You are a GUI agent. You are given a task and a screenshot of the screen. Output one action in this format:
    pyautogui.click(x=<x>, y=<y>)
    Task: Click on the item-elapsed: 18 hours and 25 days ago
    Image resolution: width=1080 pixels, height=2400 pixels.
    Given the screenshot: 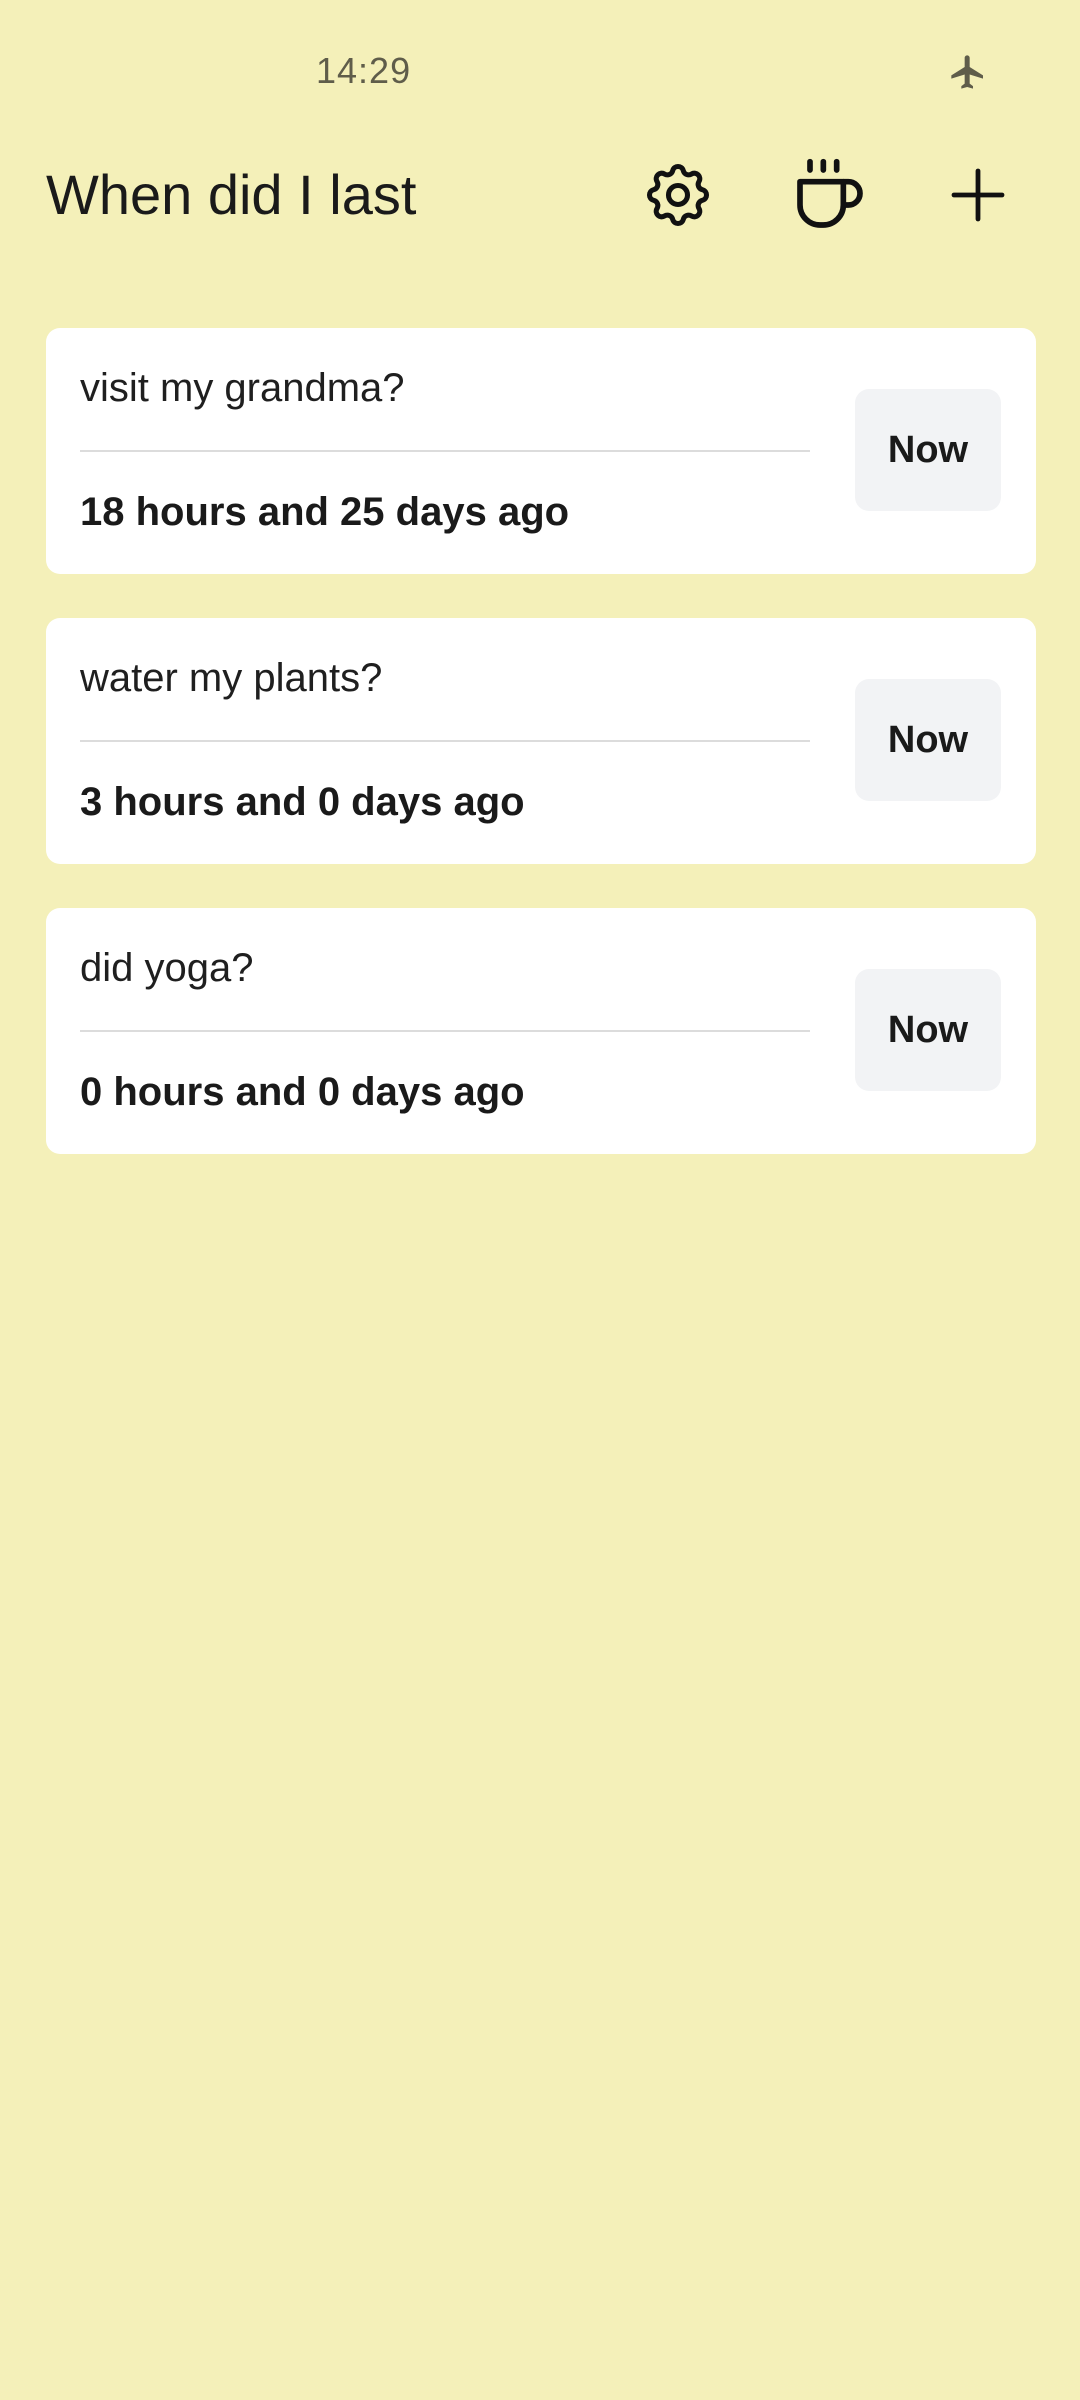 What is the action you would take?
    pyautogui.click(x=325, y=512)
    